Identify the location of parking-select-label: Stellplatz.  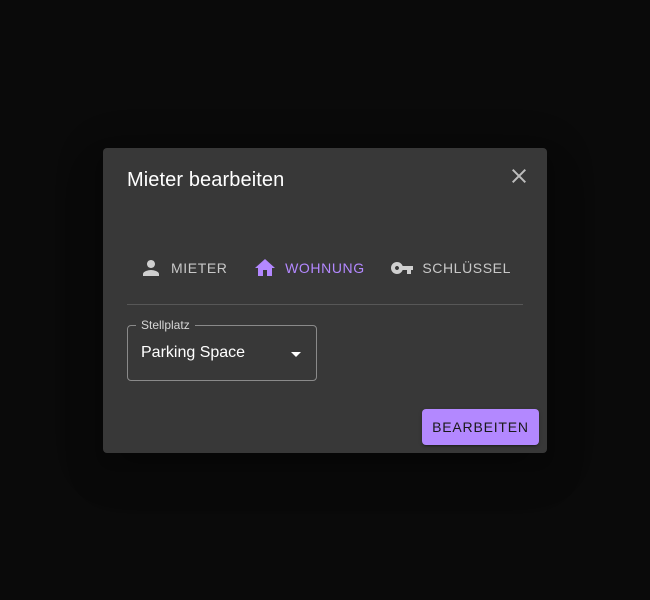
(165, 325).